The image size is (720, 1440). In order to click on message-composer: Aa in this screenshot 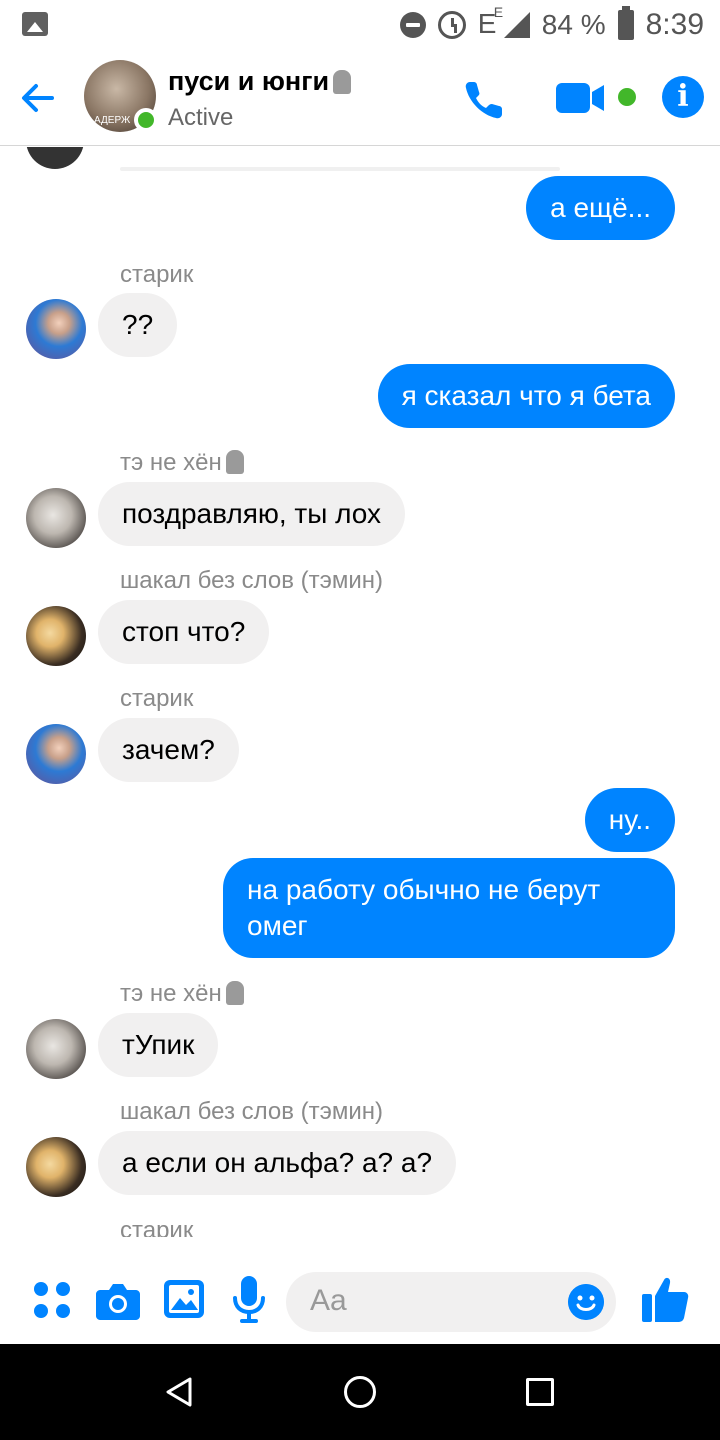, I will do `click(360, 1301)`.